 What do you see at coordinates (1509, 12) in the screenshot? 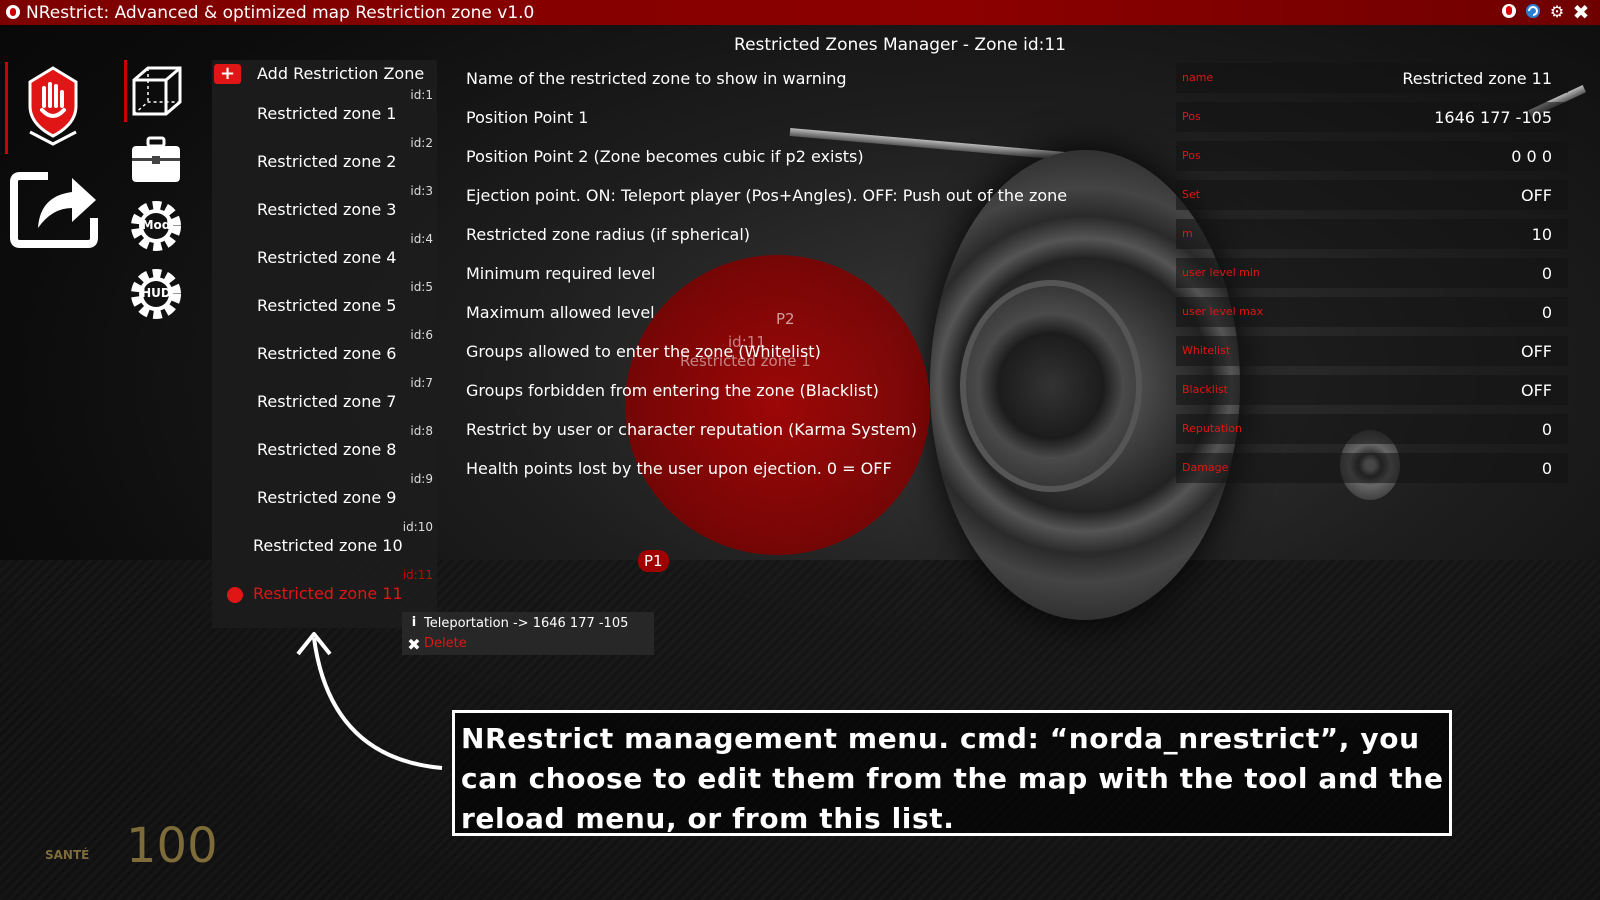
I see `nrestrict-icon` at bounding box center [1509, 12].